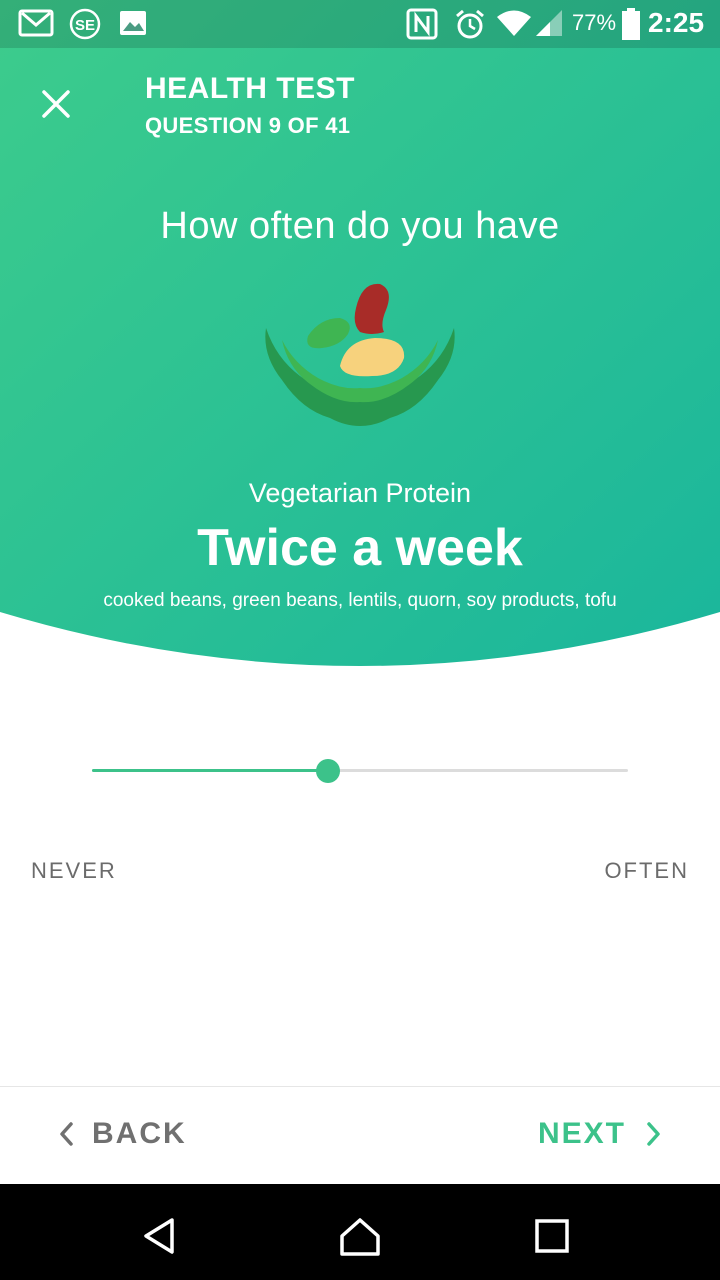 The width and height of the screenshot is (720, 1280). What do you see at coordinates (250, 88) in the screenshot?
I see `page-title: HEALTH TEST` at bounding box center [250, 88].